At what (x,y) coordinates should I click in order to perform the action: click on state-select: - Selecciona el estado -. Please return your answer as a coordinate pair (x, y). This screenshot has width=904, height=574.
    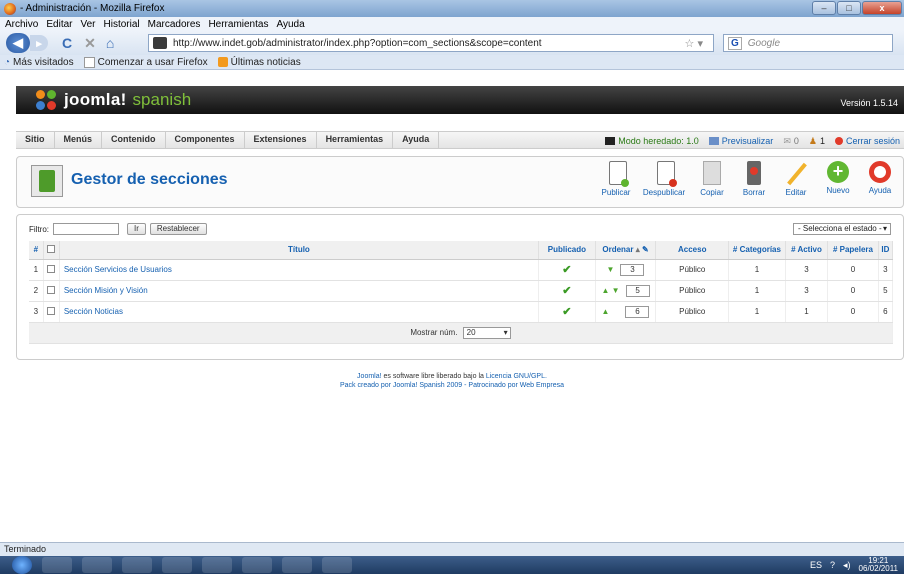
    Looking at the image, I should click on (842, 229).